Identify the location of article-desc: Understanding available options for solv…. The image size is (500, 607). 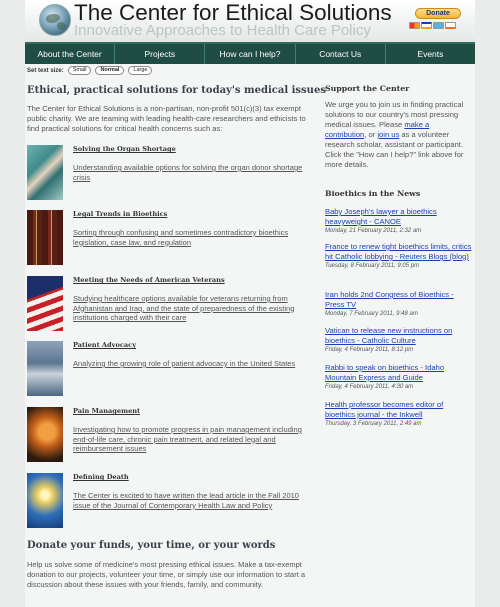
(193, 172).